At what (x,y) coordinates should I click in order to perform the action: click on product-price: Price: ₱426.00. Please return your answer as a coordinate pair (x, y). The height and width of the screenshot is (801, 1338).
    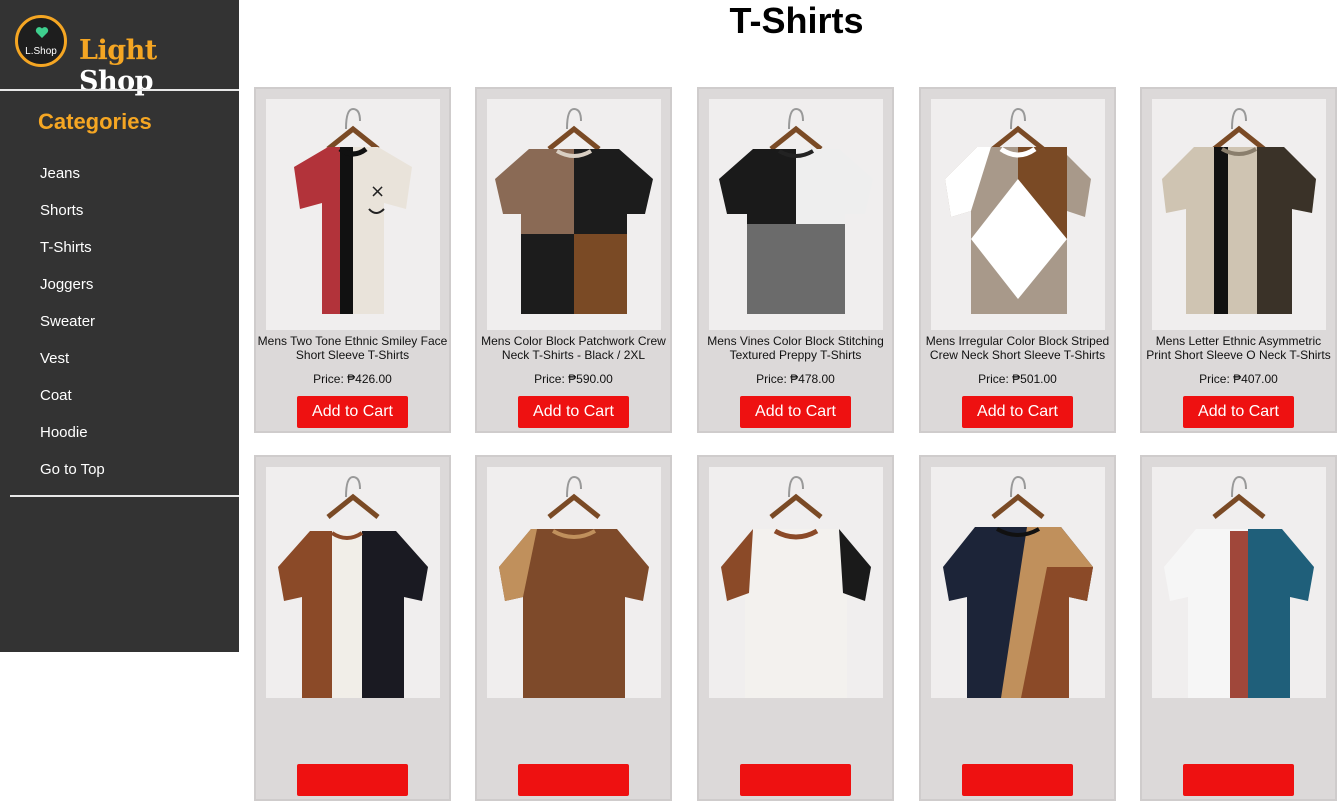
    Looking at the image, I should click on (352, 379).